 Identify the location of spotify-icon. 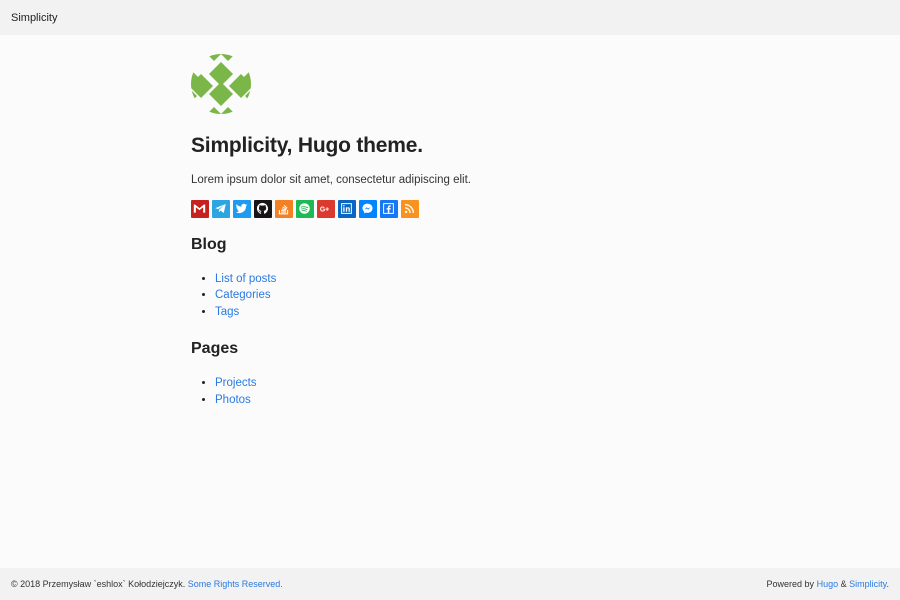
(305, 209).